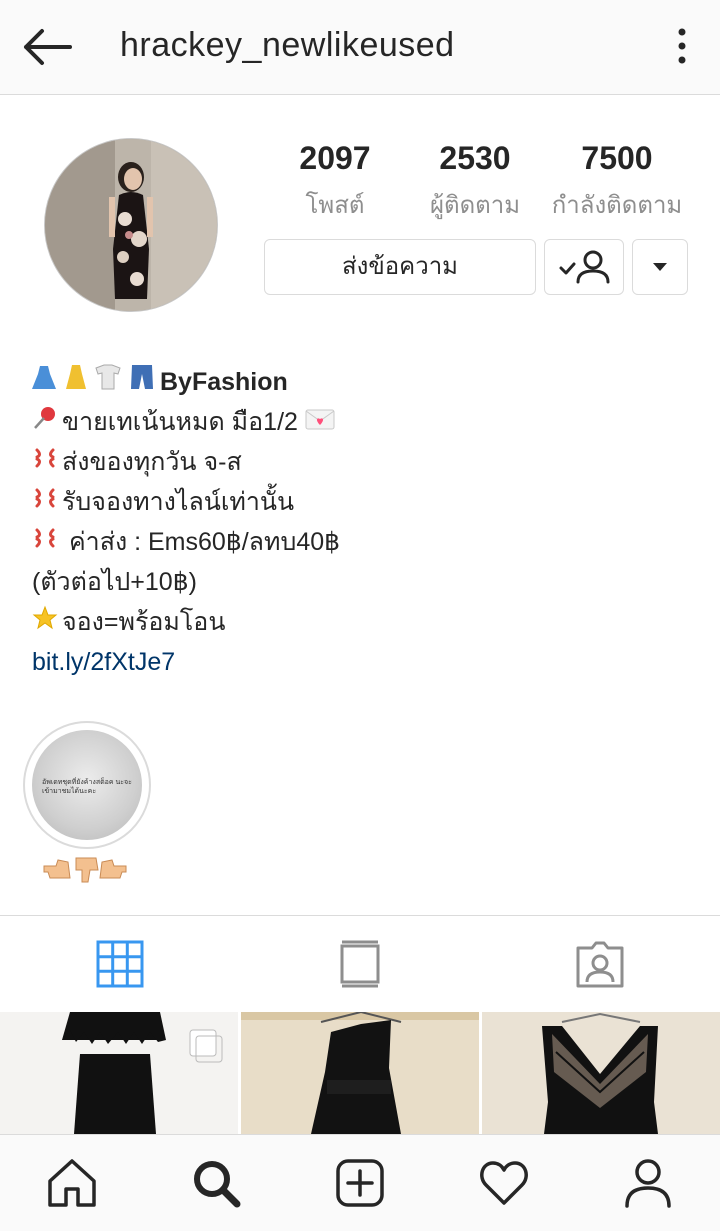 This screenshot has width=720, height=1231. Describe the element at coordinates (180, 422) in the screenshot. I see `bio-line-text: ขายเทเน้นหมด มือ1/2` at that location.